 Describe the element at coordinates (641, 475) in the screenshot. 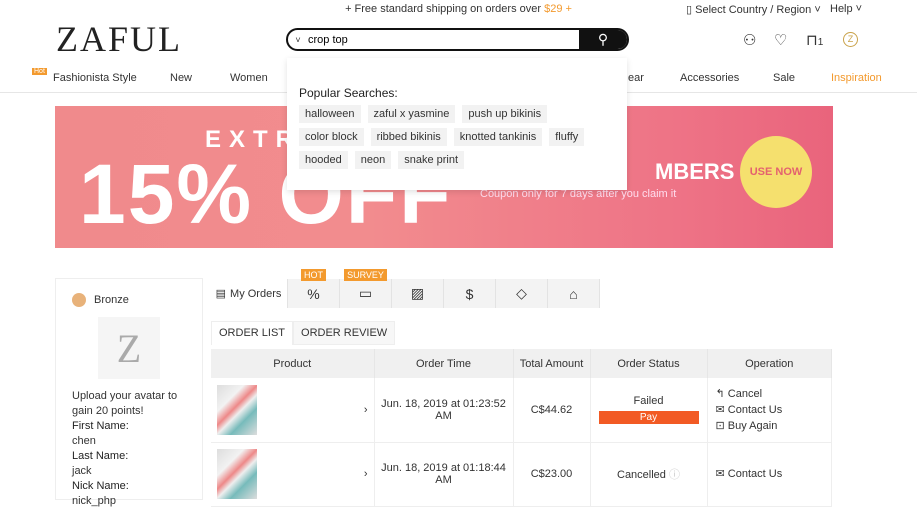

I see `order-status: Cancelled` at that location.